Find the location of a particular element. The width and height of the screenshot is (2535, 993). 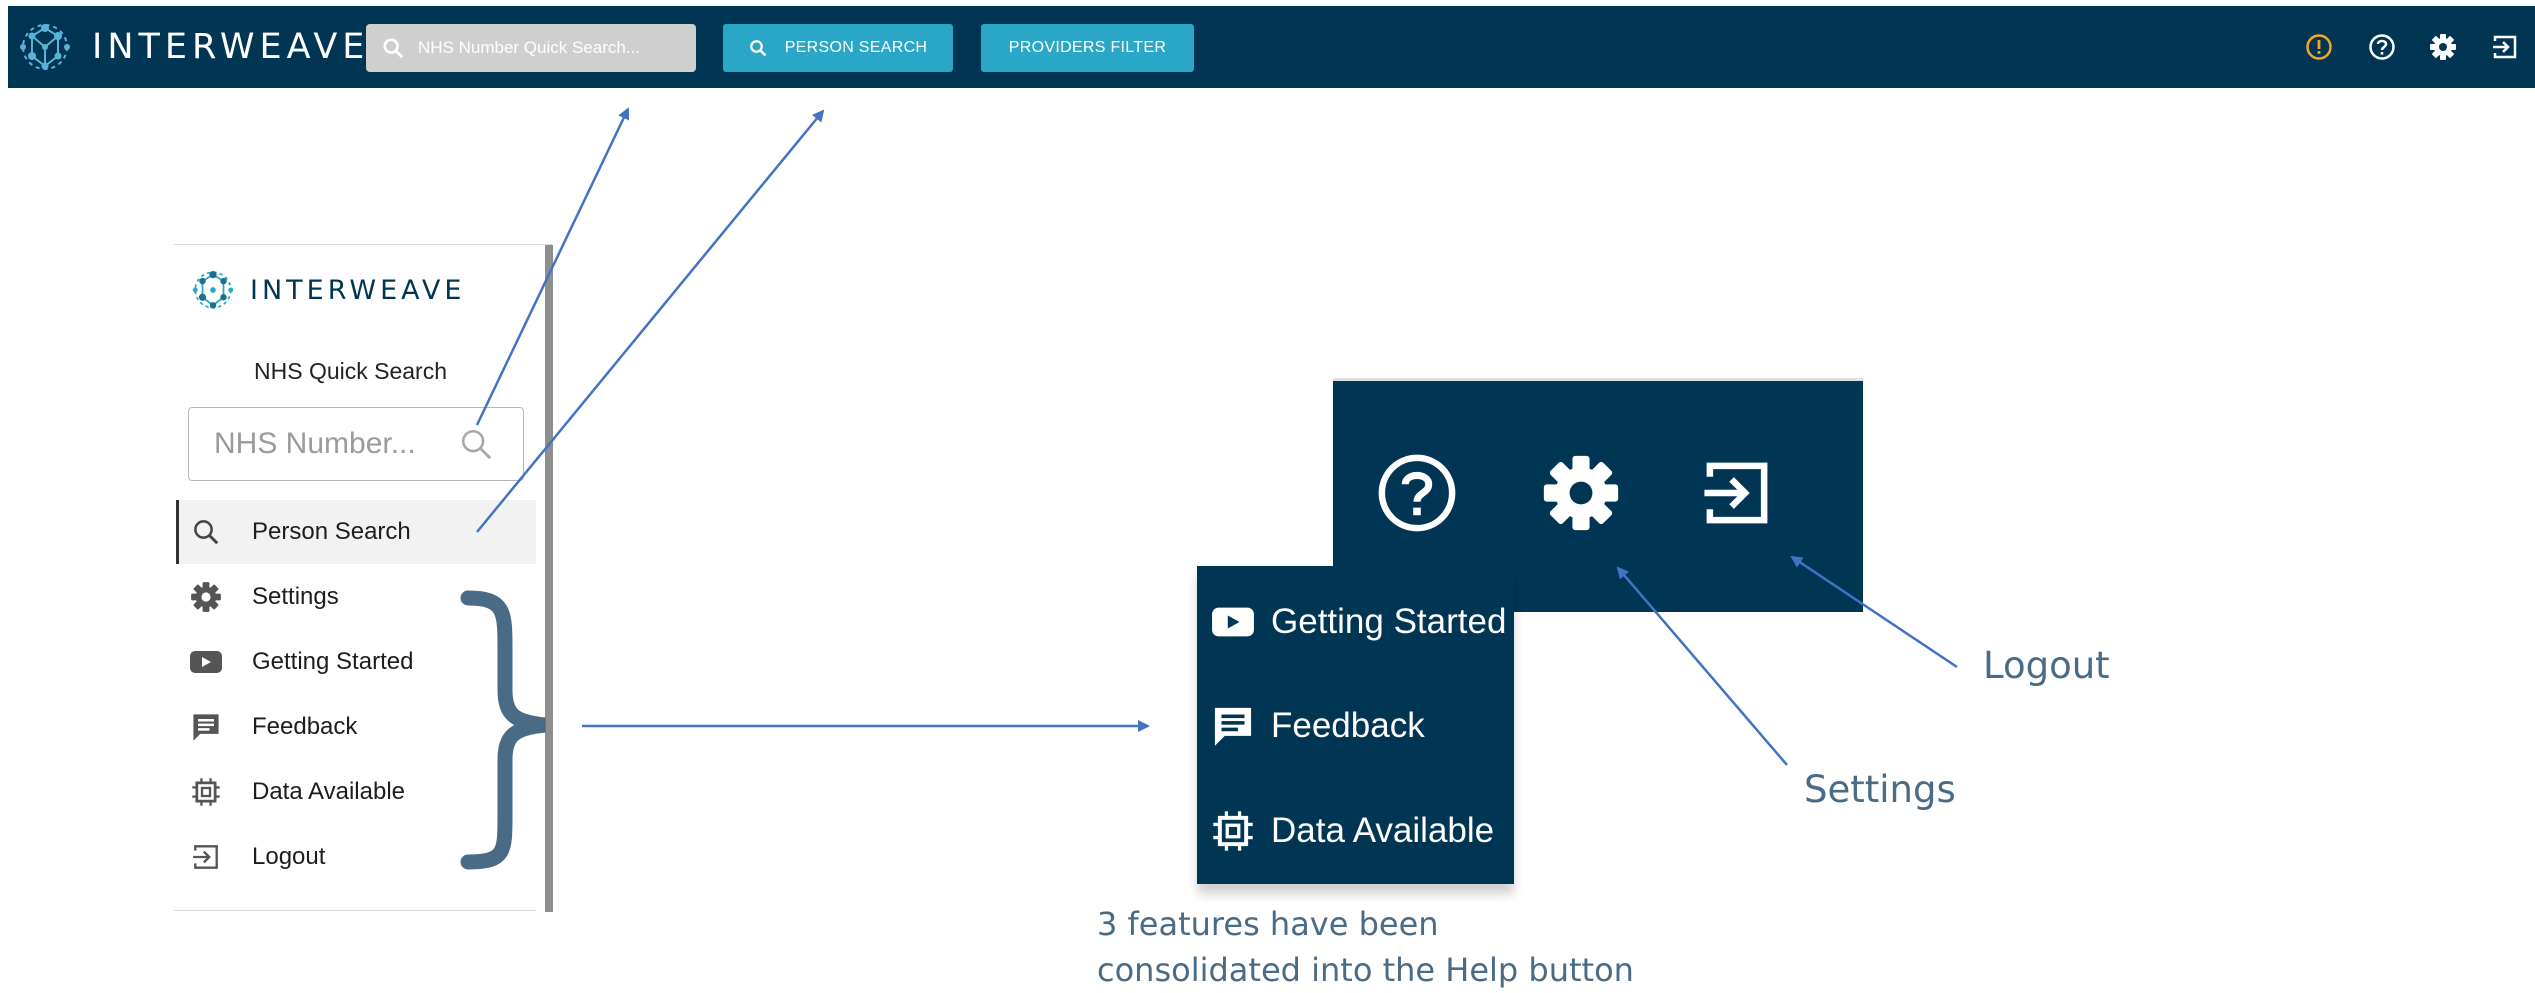

arrow-to-person-search is located at coordinates (650, 321).